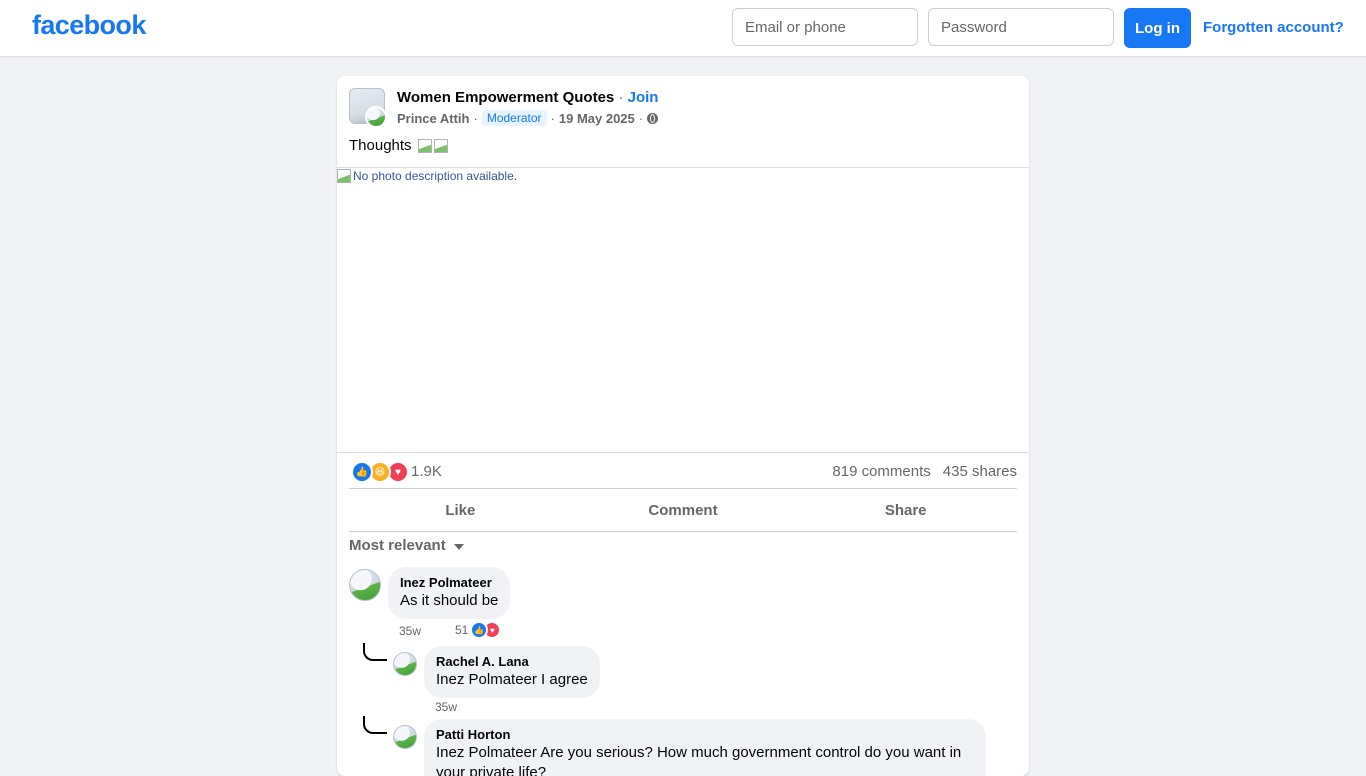  What do you see at coordinates (462, 630) in the screenshot?
I see `comment-reaction-count: 51` at bounding box center [462, 630].